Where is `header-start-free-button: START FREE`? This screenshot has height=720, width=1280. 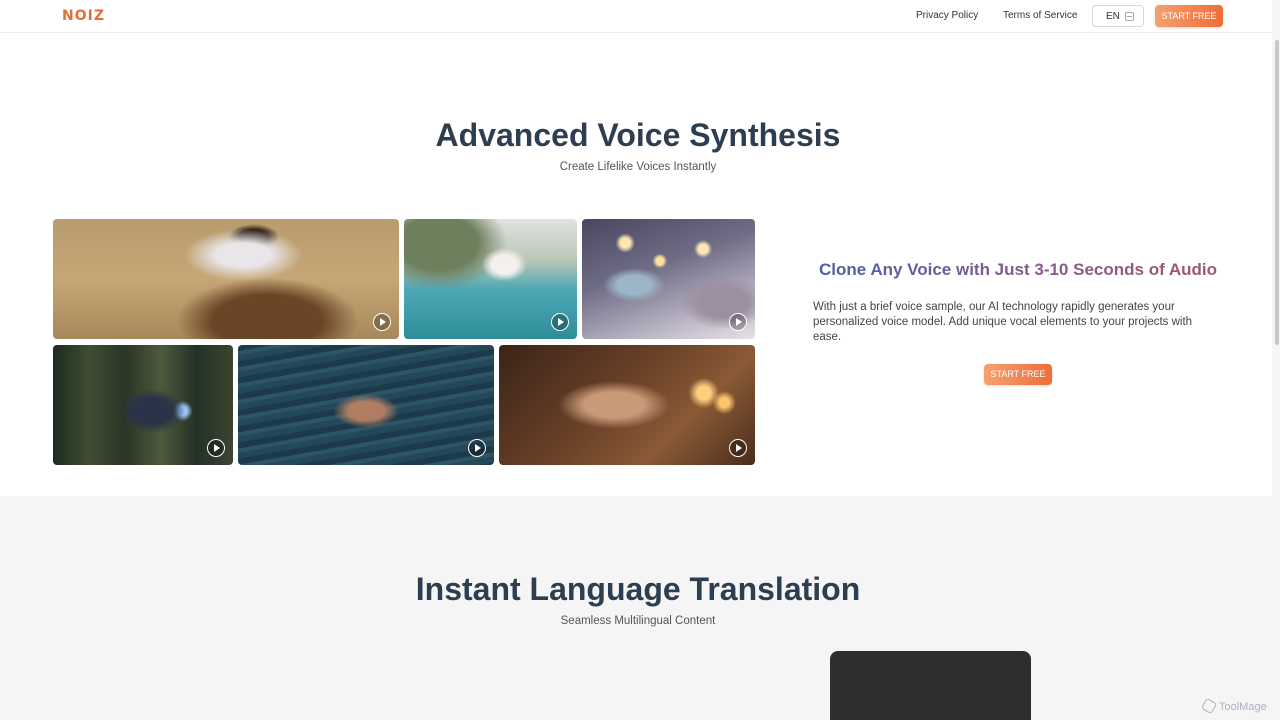
header-start-free-button: START FREE is located at coordinates (1189, 16).